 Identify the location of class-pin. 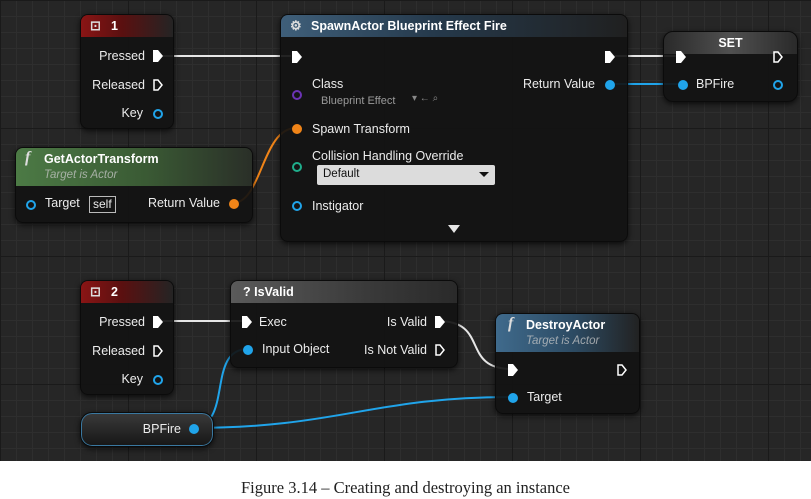
(297, 95).